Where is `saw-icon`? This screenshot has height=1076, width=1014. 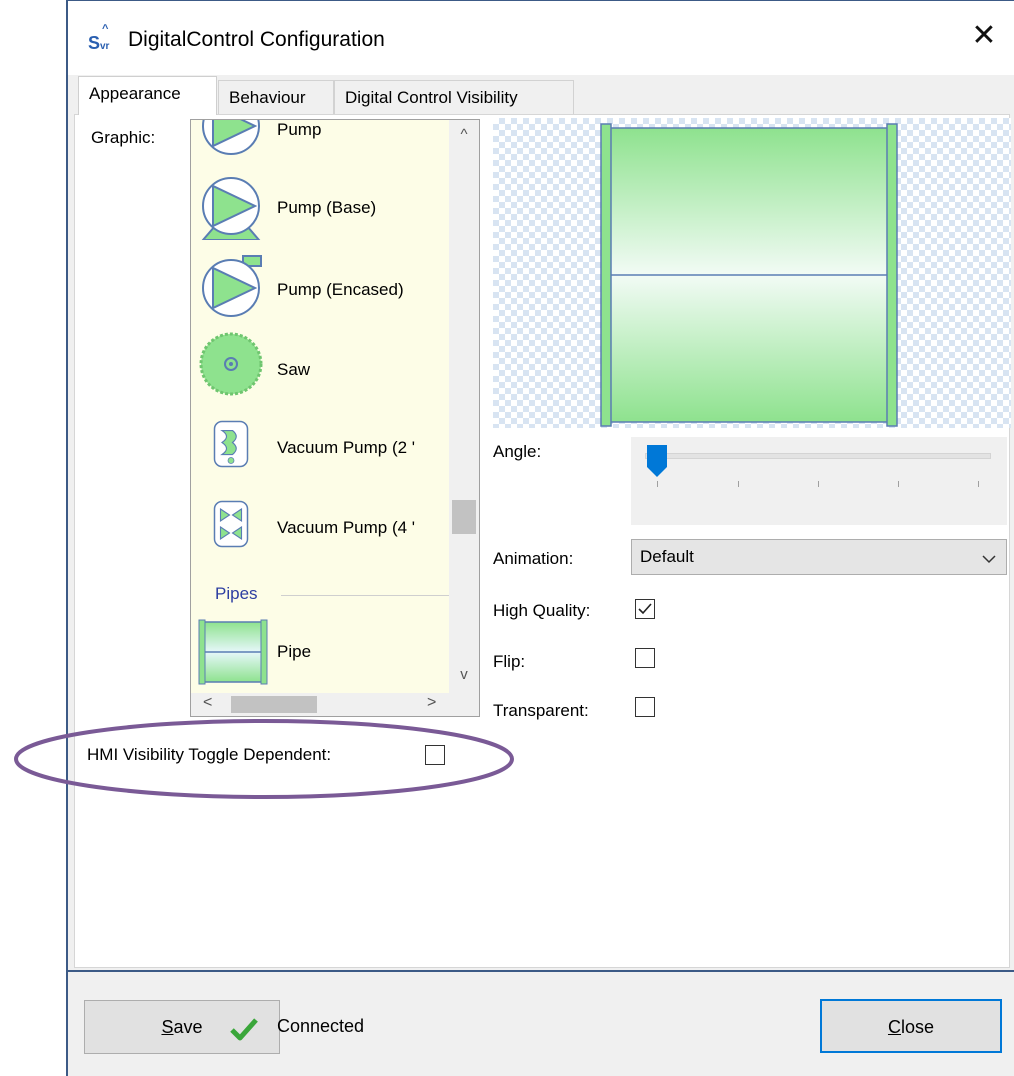
saw-icon is located at coordinates (231, 364).